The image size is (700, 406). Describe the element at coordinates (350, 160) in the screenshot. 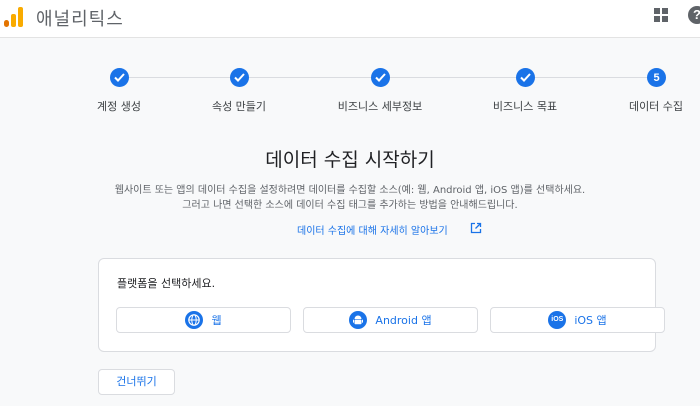

I see `page-title: 데이터 수집 시작하기` at that location.